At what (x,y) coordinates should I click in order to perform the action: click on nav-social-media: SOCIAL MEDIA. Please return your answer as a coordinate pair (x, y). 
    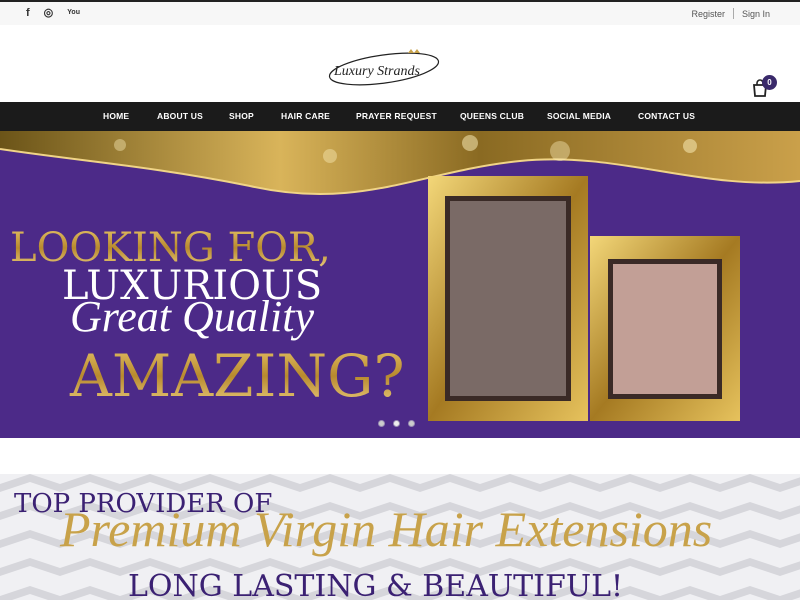
    Looking at the image, I should click on (579, 116).